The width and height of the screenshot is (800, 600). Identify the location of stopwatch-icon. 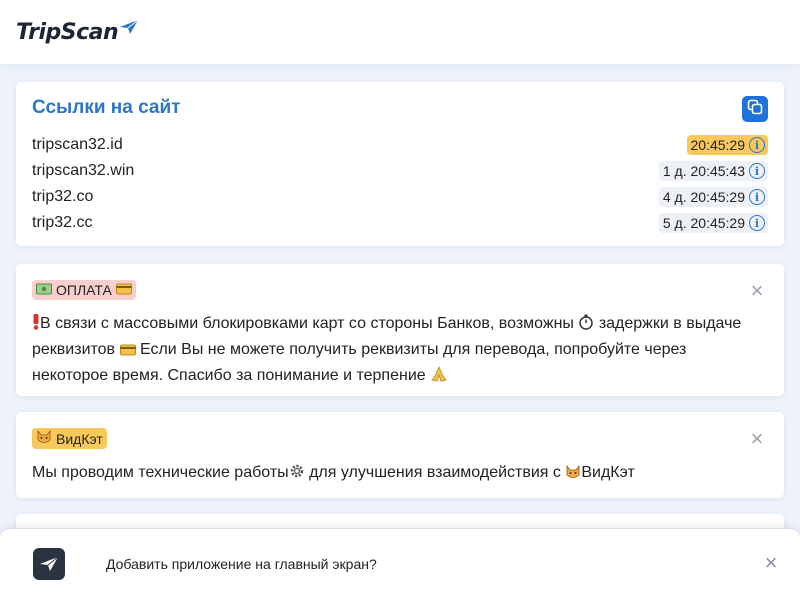
(586, 326).